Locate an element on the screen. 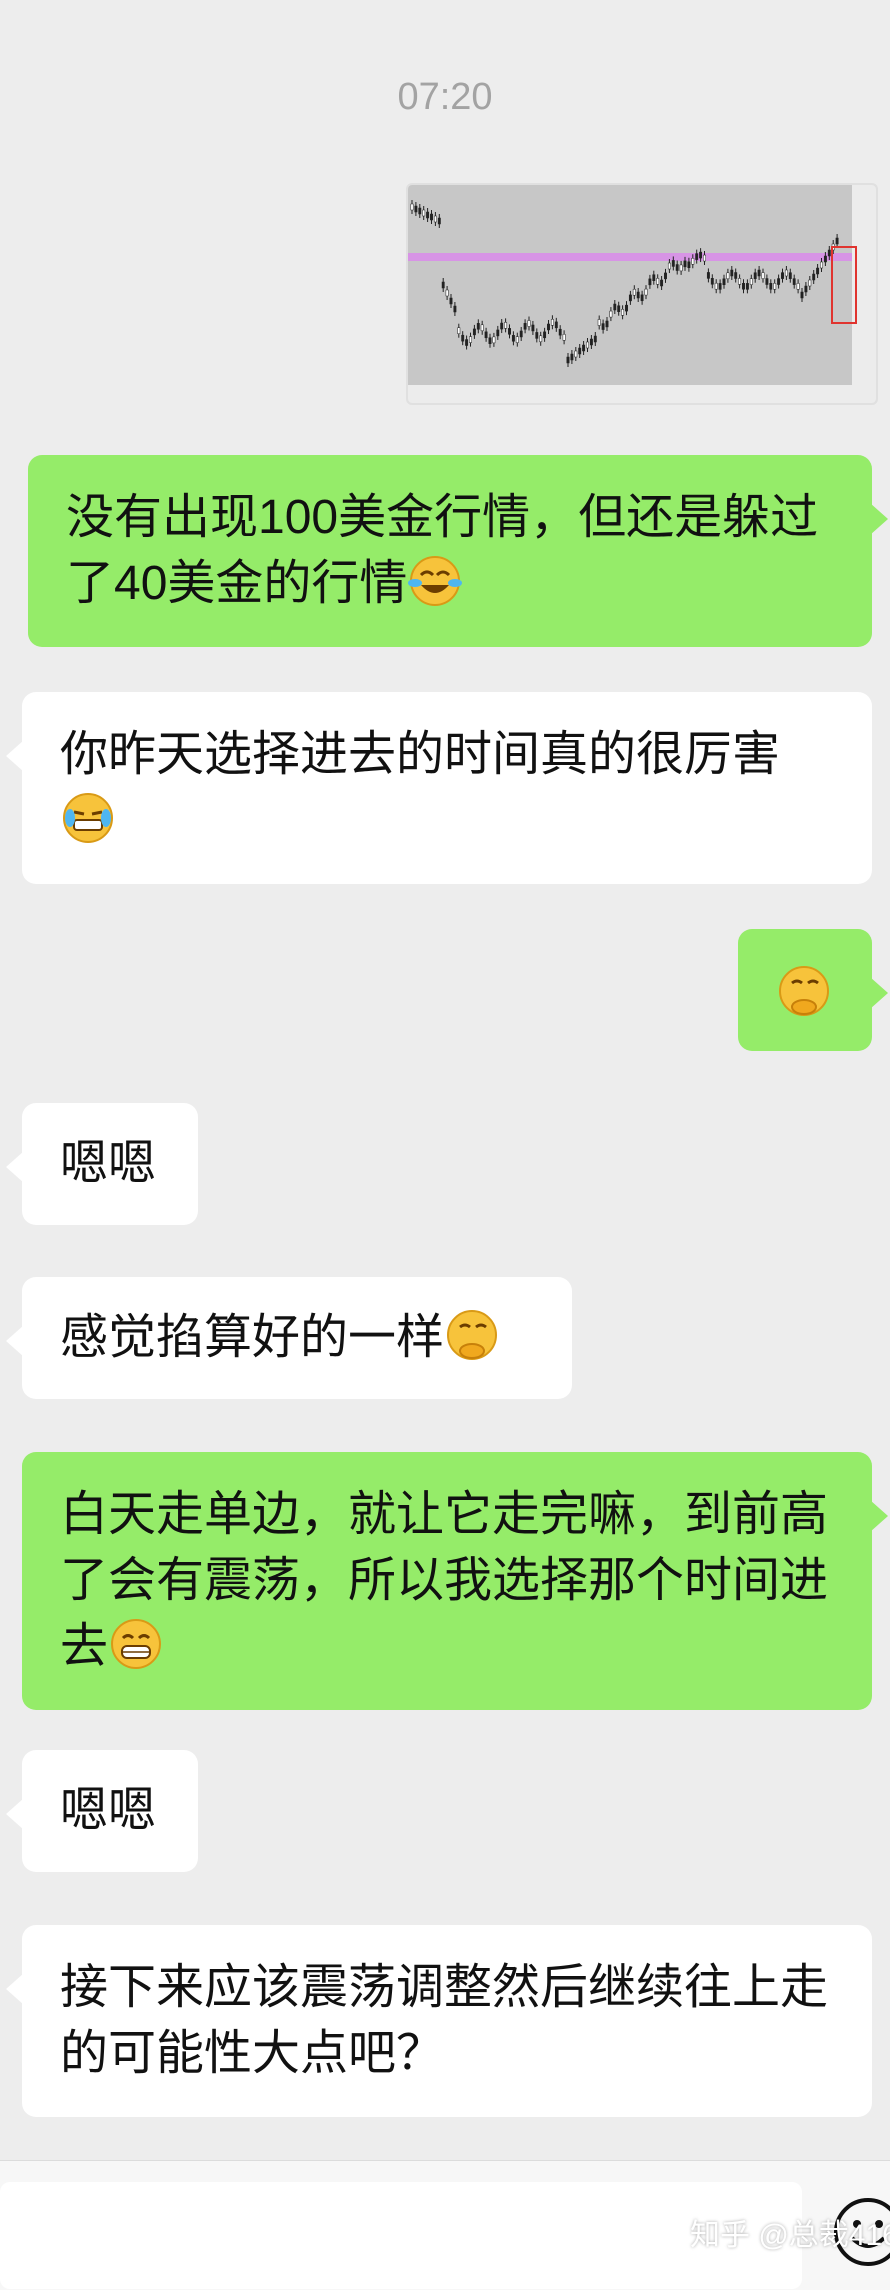  message-bubble-received: 你昨天选择进去的时间真的很厉害 is located at coordinates (439, 788).